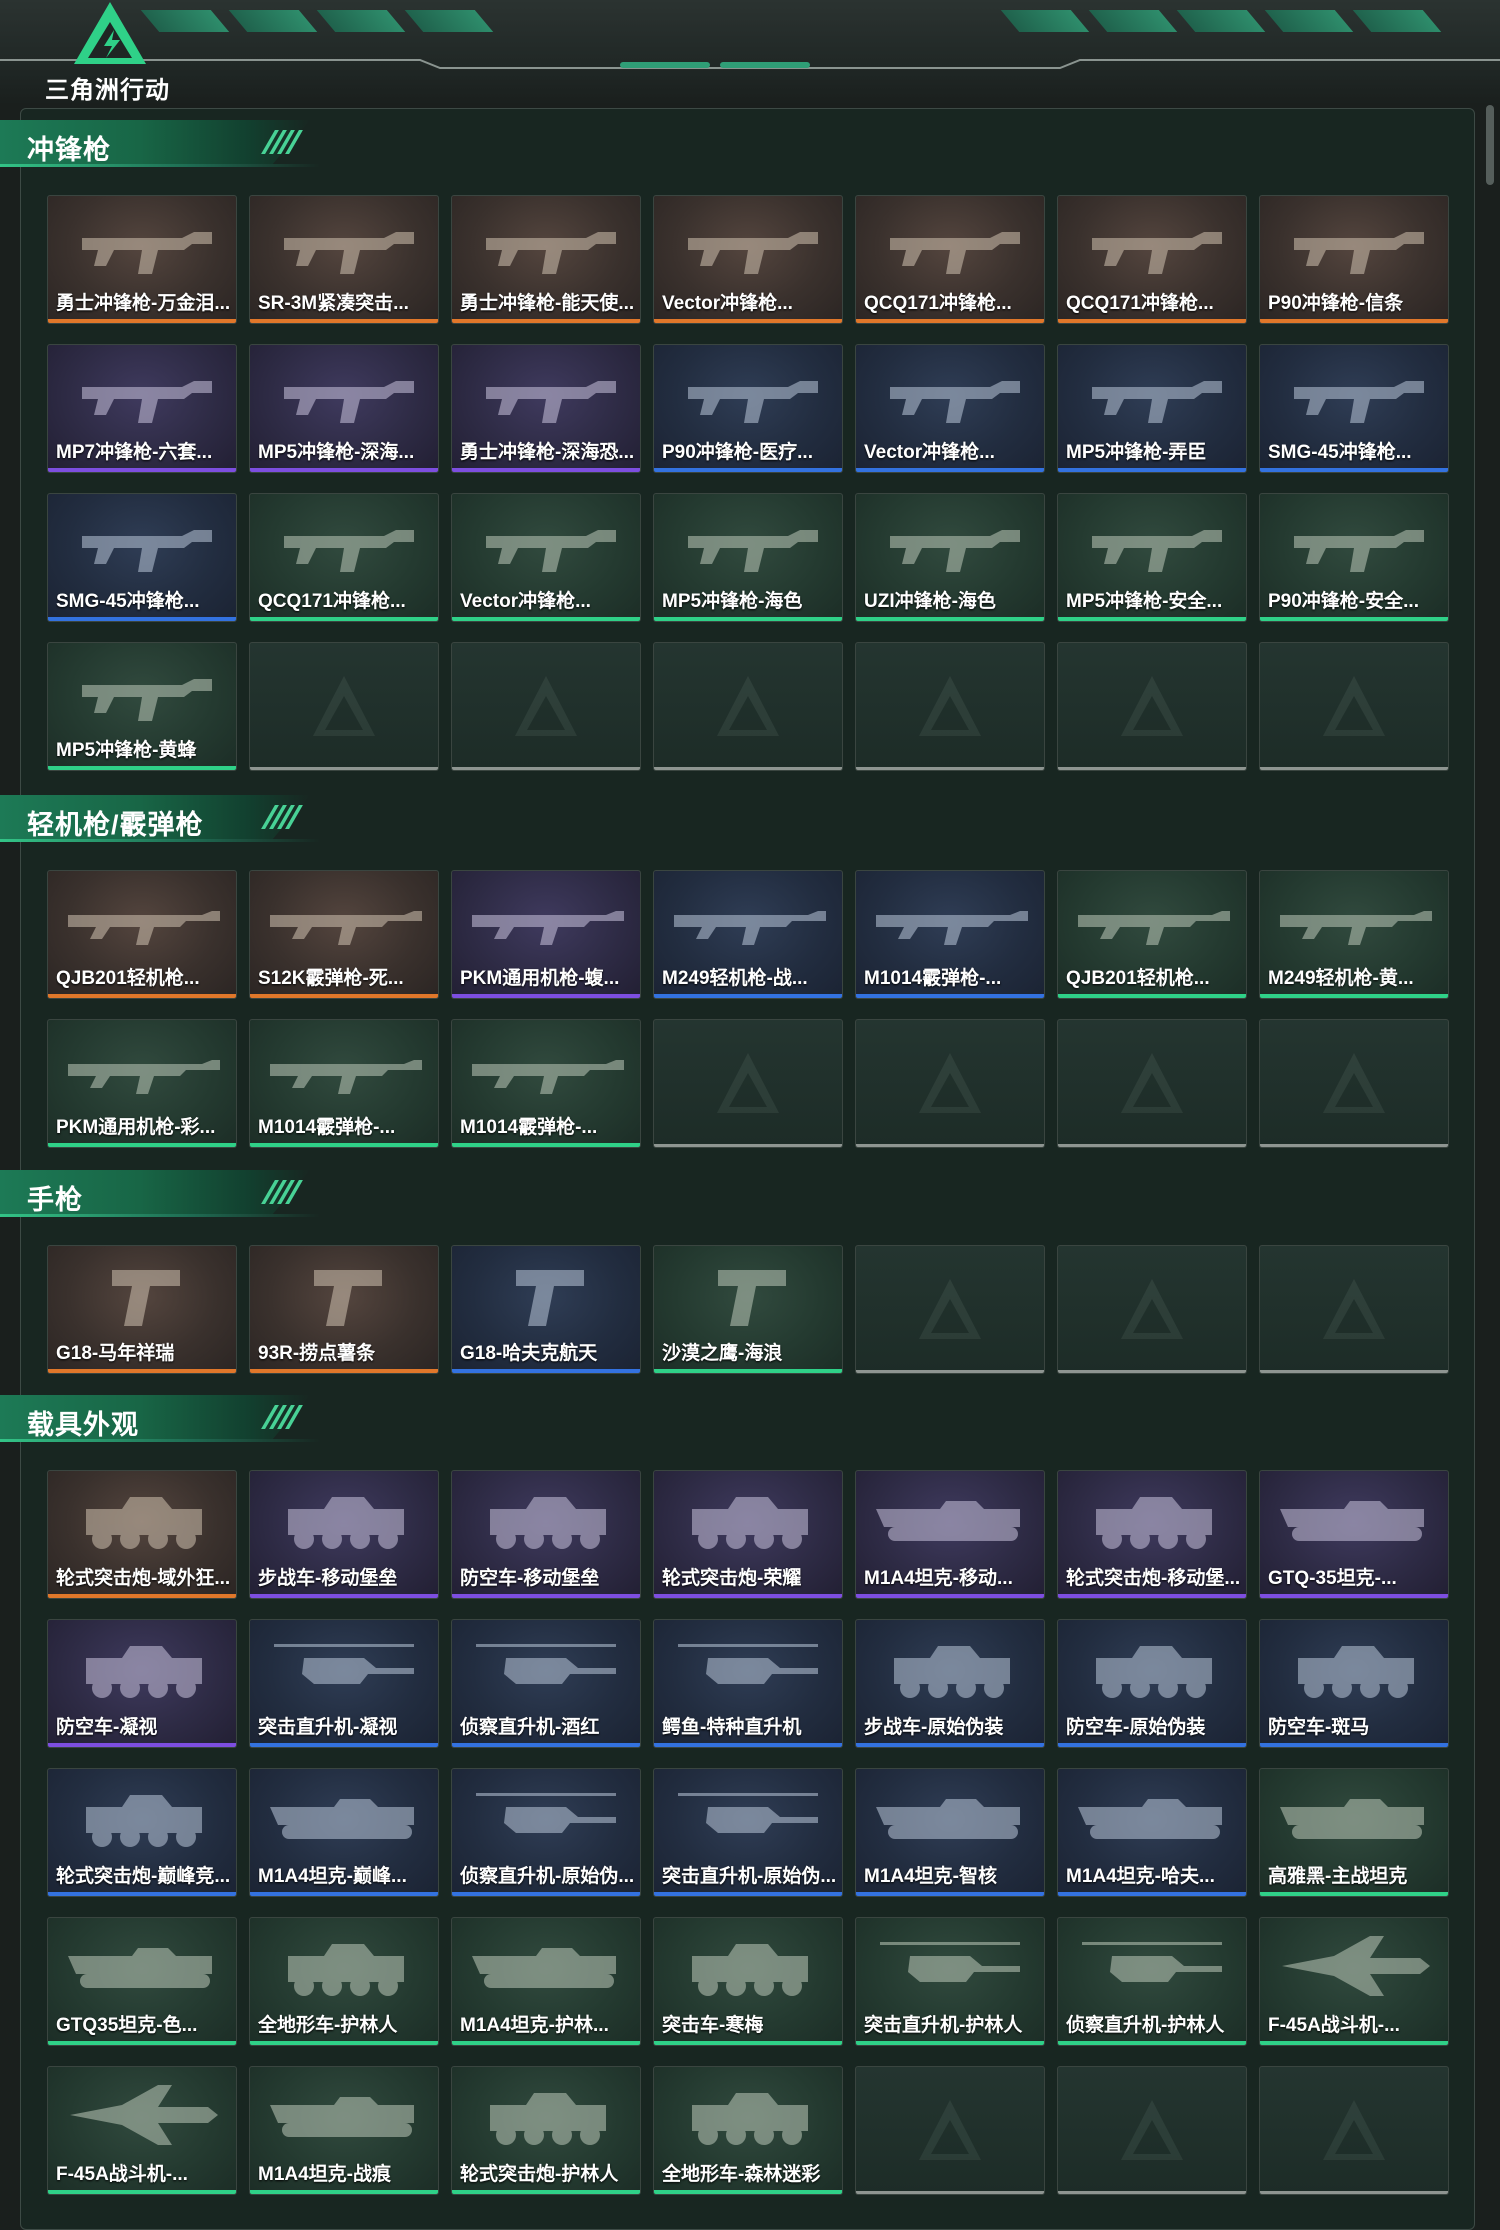 Image resolution: width=1500 pixels, height=2230 pixels. Describe the element at coordinates (1490, 145) in the screenshot. I see `scrollbar-thumb` at that location.